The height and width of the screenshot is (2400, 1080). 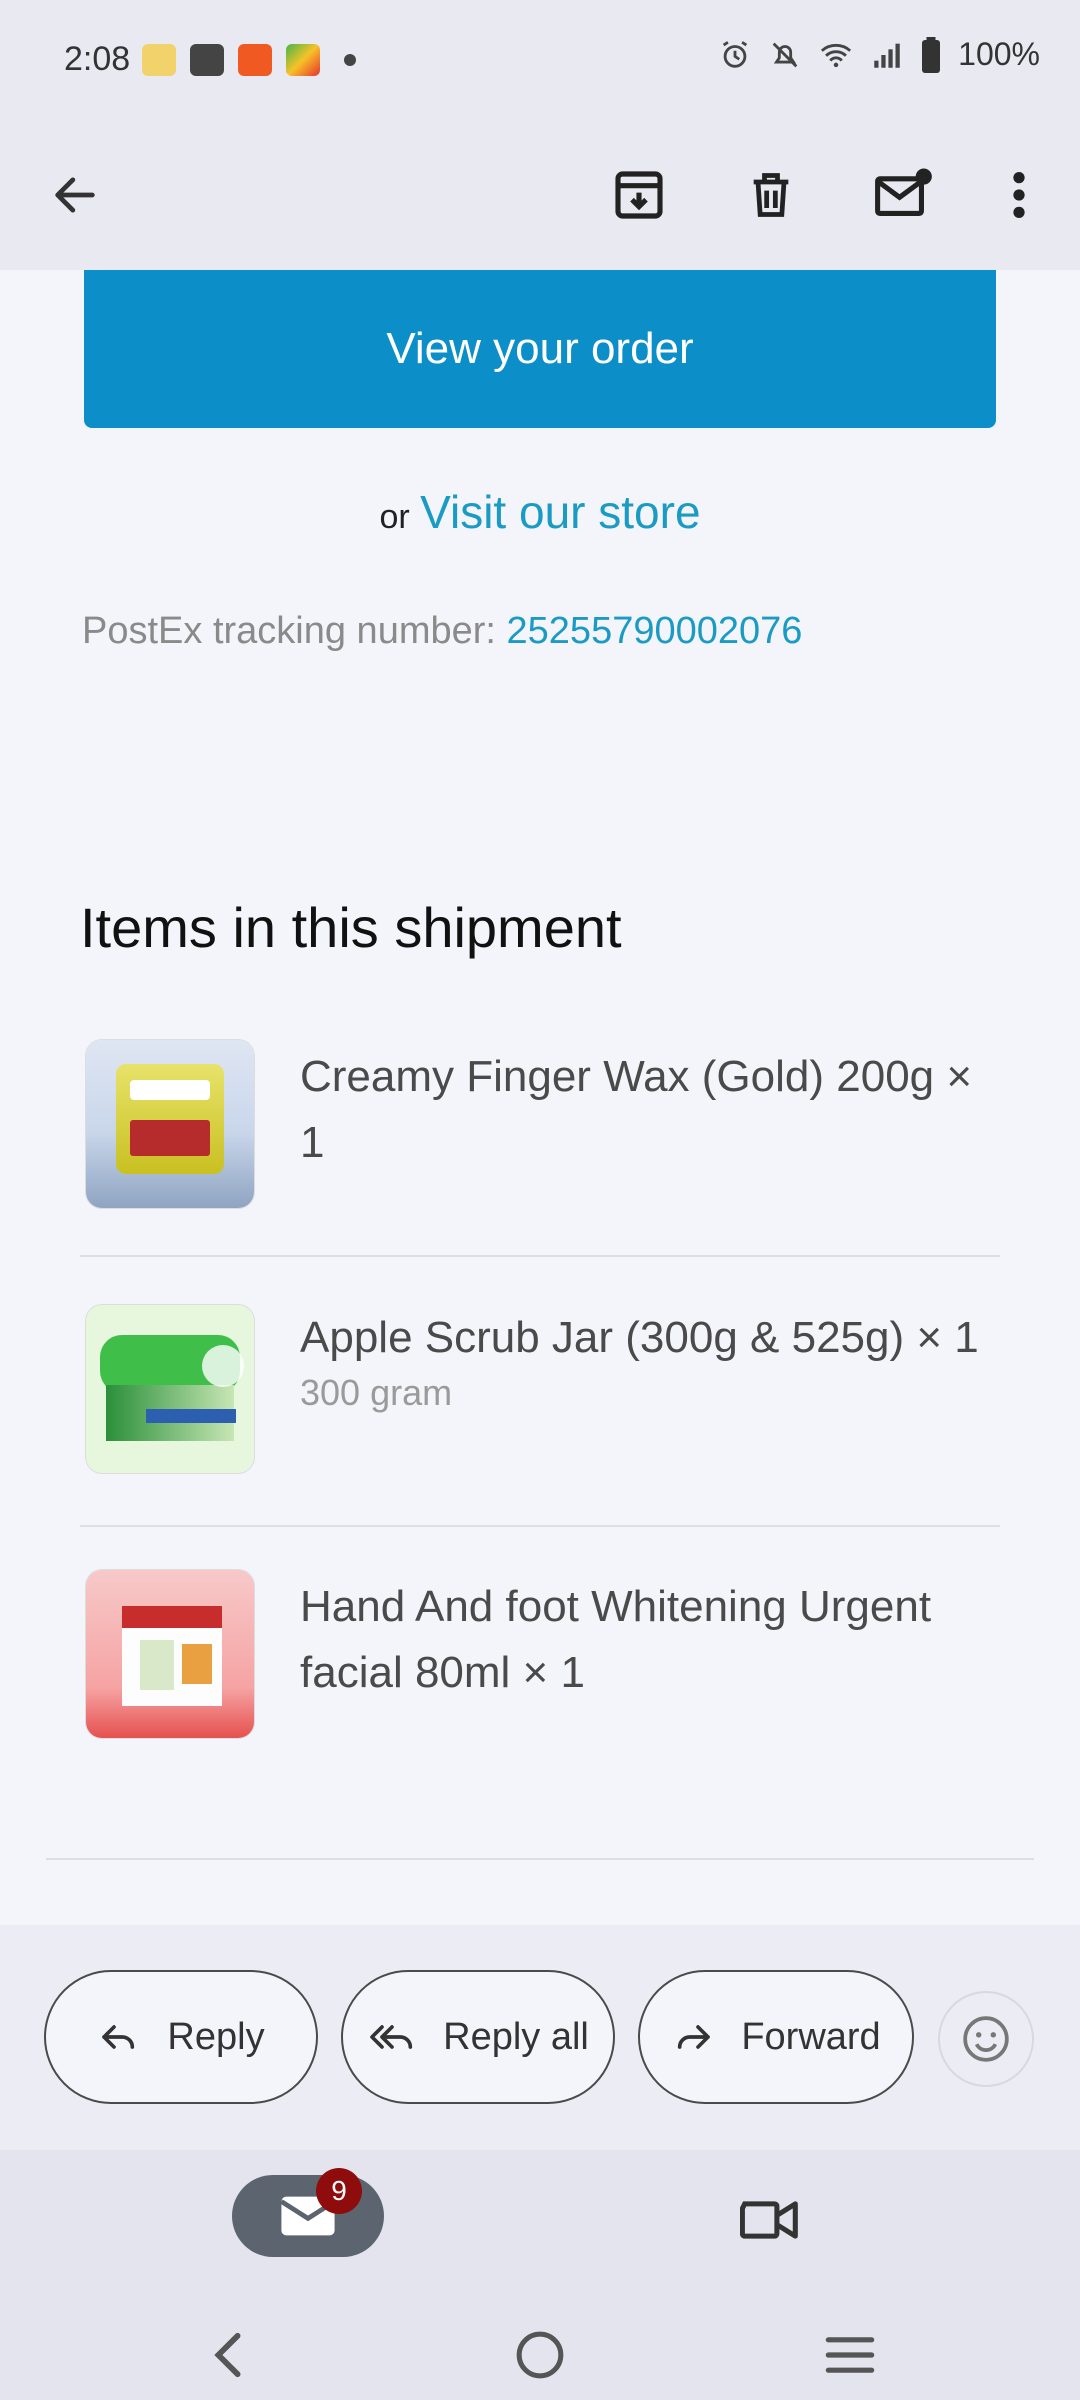 What do you see at coordinates (639, 1337) in the screenshot?
I see `item-name: Apple Scrub Jar (300g & 525g) × 1` at bounding box center [639, 1337].